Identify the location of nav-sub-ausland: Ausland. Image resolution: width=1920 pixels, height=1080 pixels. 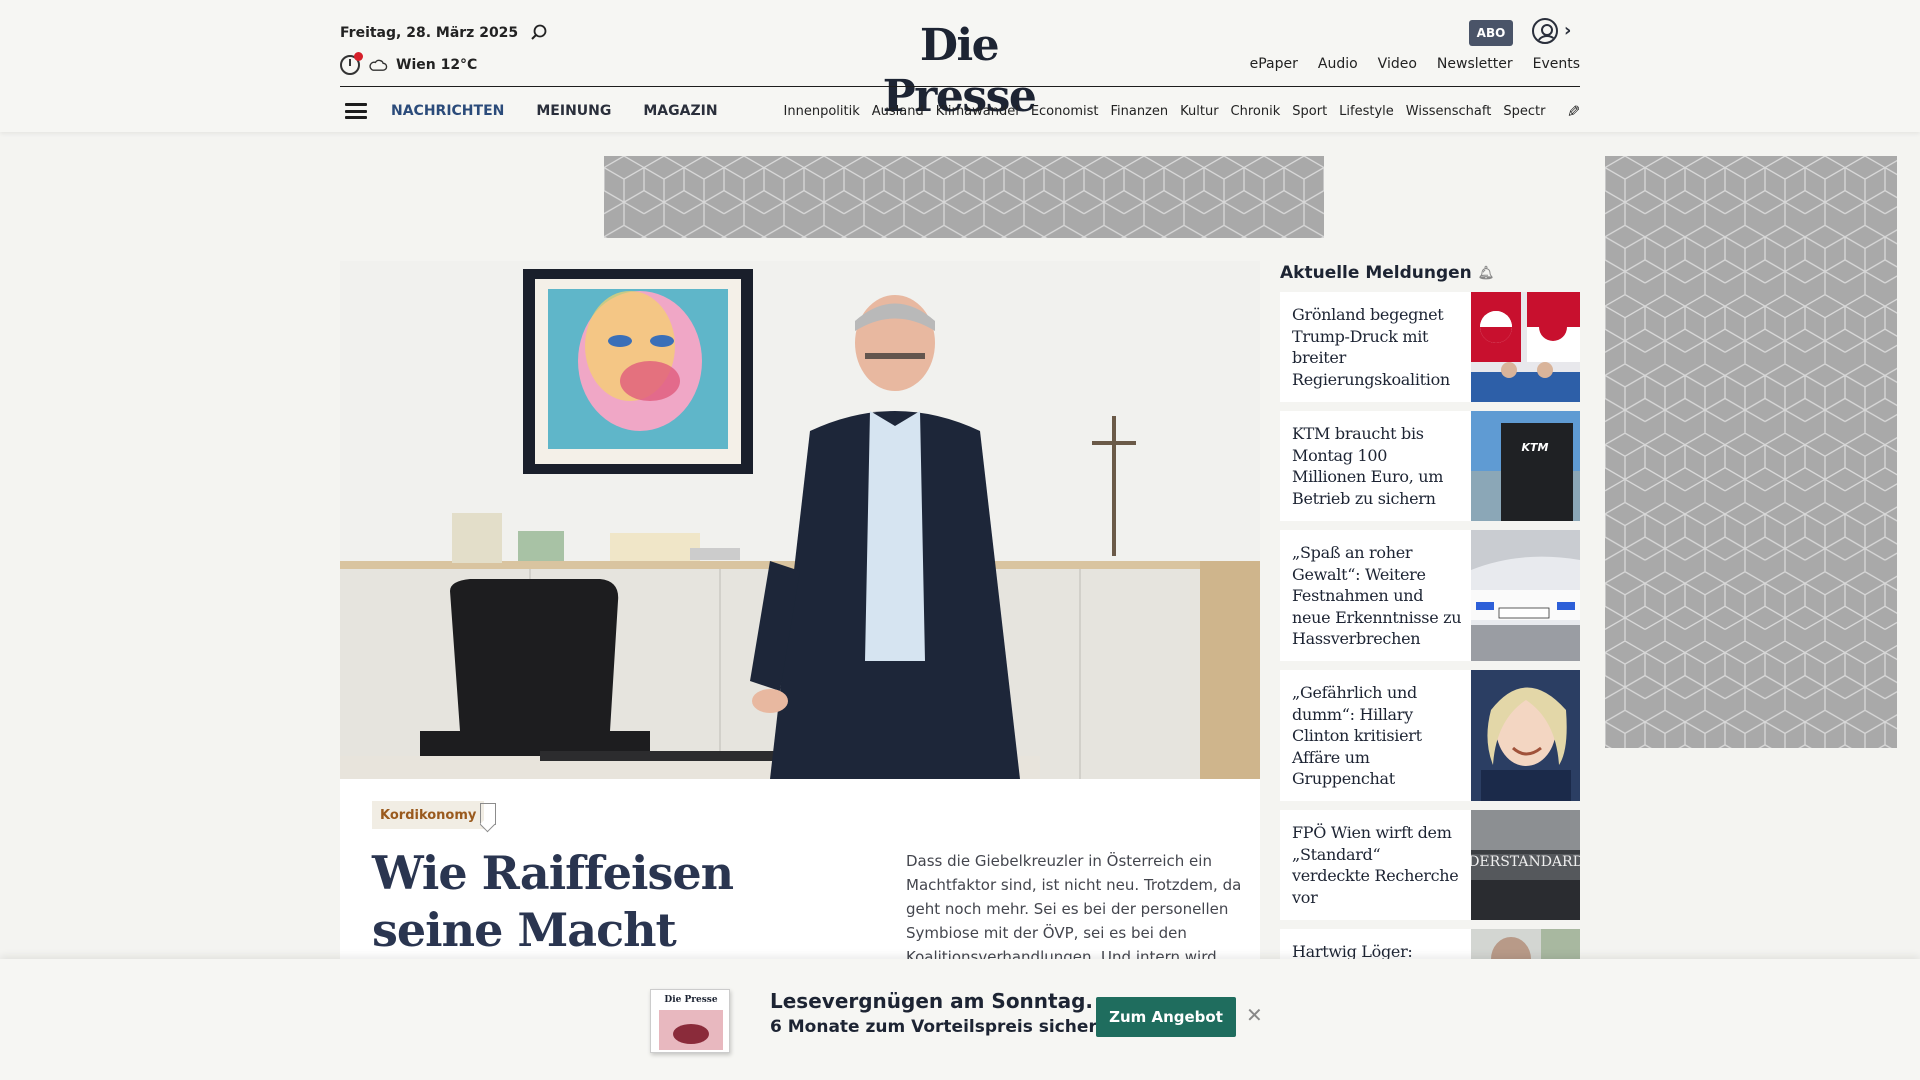
(898, 111).